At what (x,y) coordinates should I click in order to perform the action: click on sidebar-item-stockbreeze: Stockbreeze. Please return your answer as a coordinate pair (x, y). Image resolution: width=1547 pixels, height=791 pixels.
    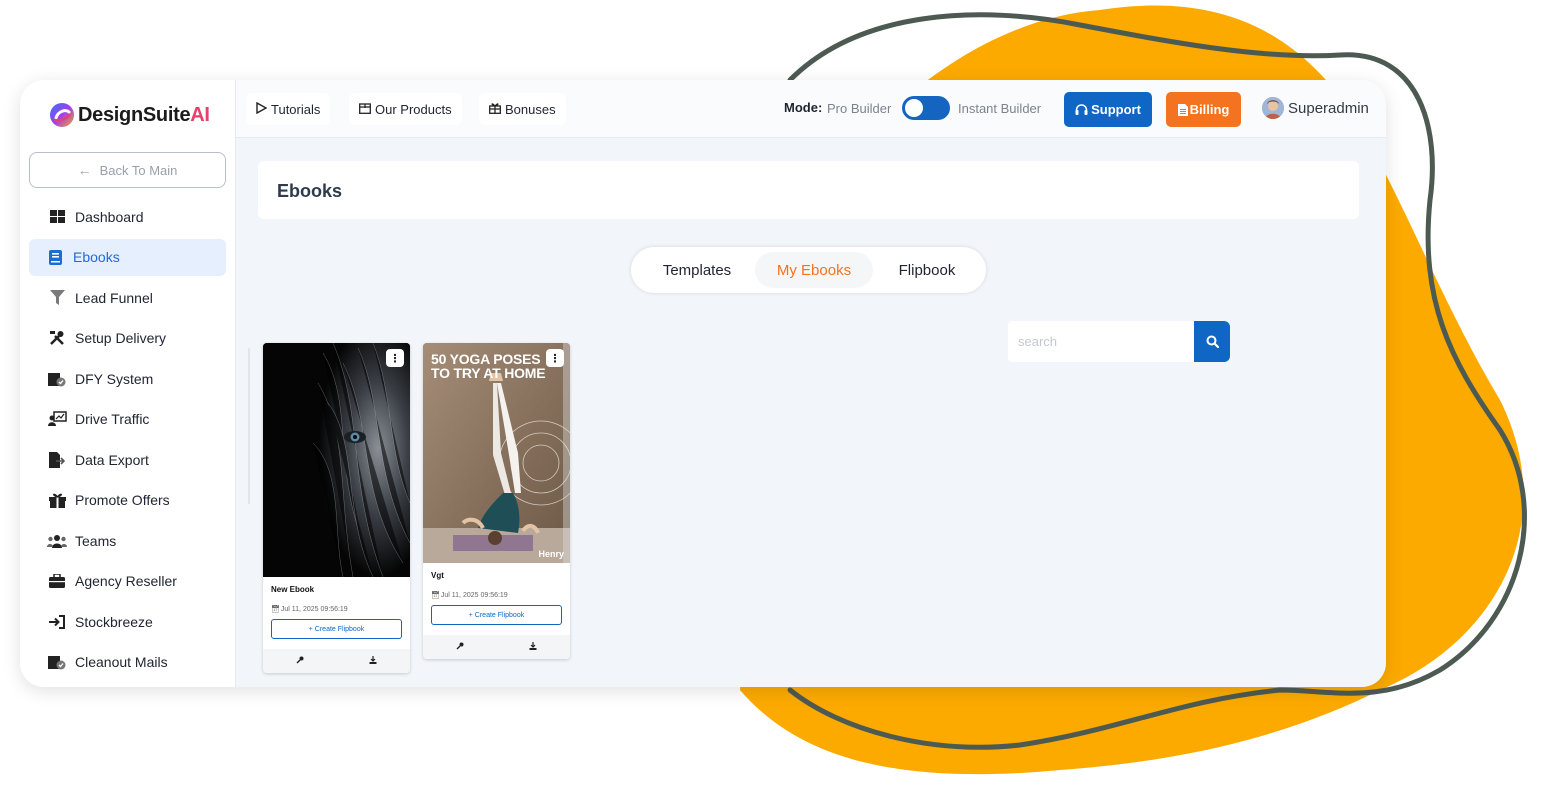
    Looking at the image, I should click on (127, 621).